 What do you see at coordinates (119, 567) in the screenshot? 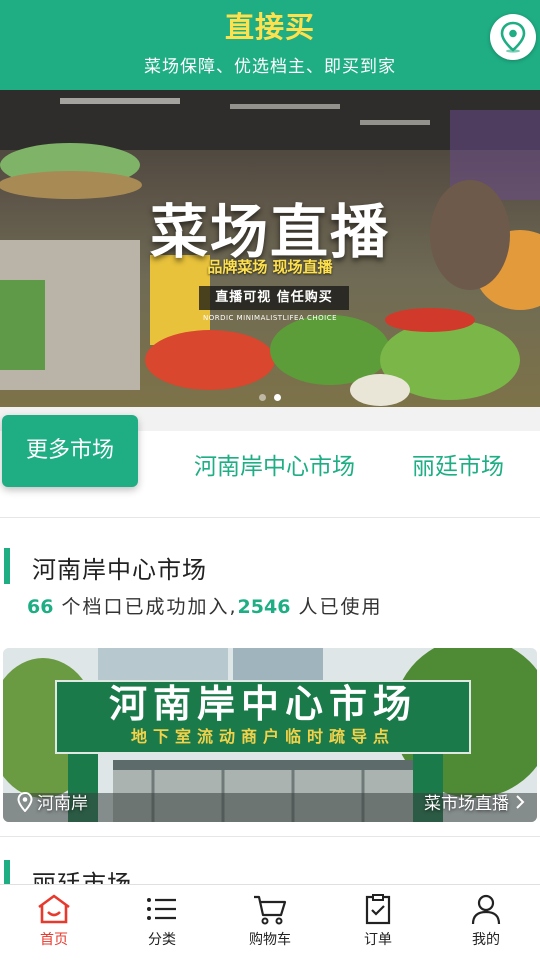
I see `market-name: 河南岸中心市场` at bounding box center [119, 567].